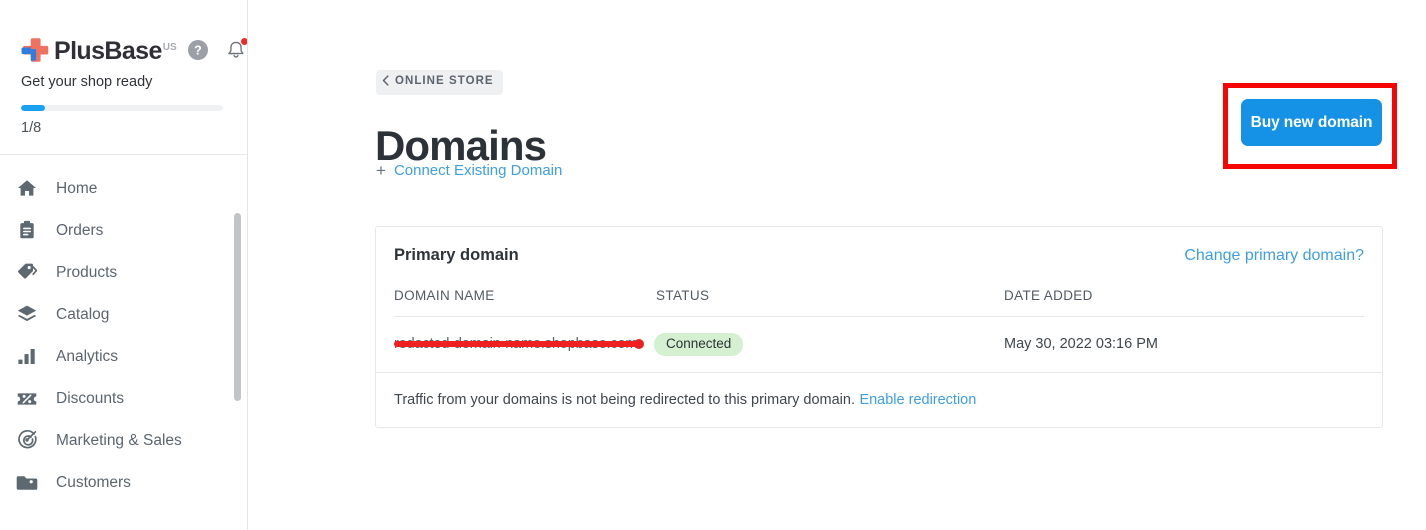 Image resolution: width=1426 pixels, height=530 pixels. Describe the element at coordinates (1311, 122) in the screenshot. I see `buy-new-domain-button: Buy new domain` at that location.